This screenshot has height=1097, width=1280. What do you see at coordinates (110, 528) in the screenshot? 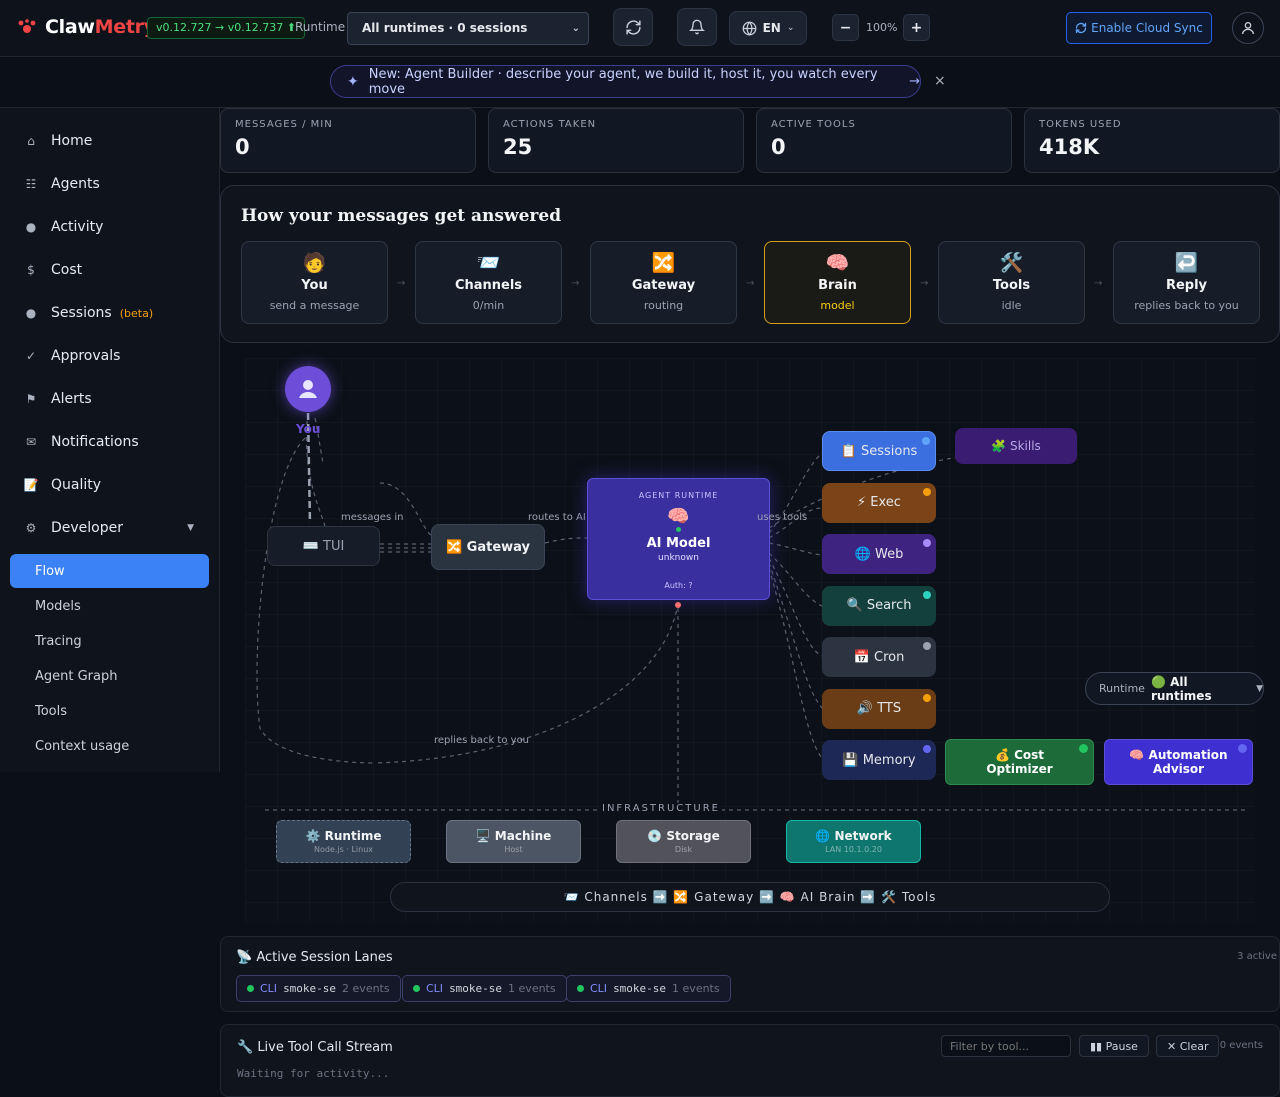
I see `sidebar-item-developer: ⚙ Developer ▼` at bounding box center [110, 528].